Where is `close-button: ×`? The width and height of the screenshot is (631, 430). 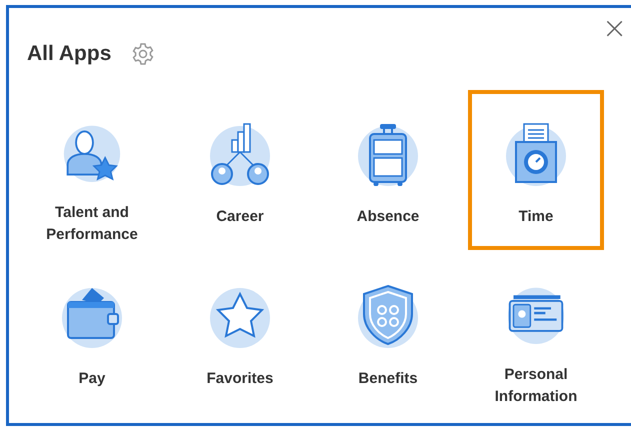
close-button: × is located at coordinates (614, 29).